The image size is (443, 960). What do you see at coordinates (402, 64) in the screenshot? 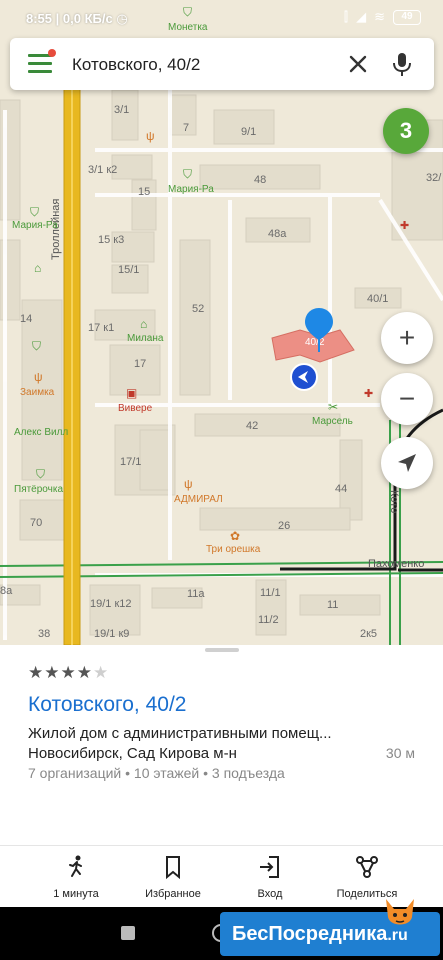
I see `microphone-icon` at bounding box center [402, 64].